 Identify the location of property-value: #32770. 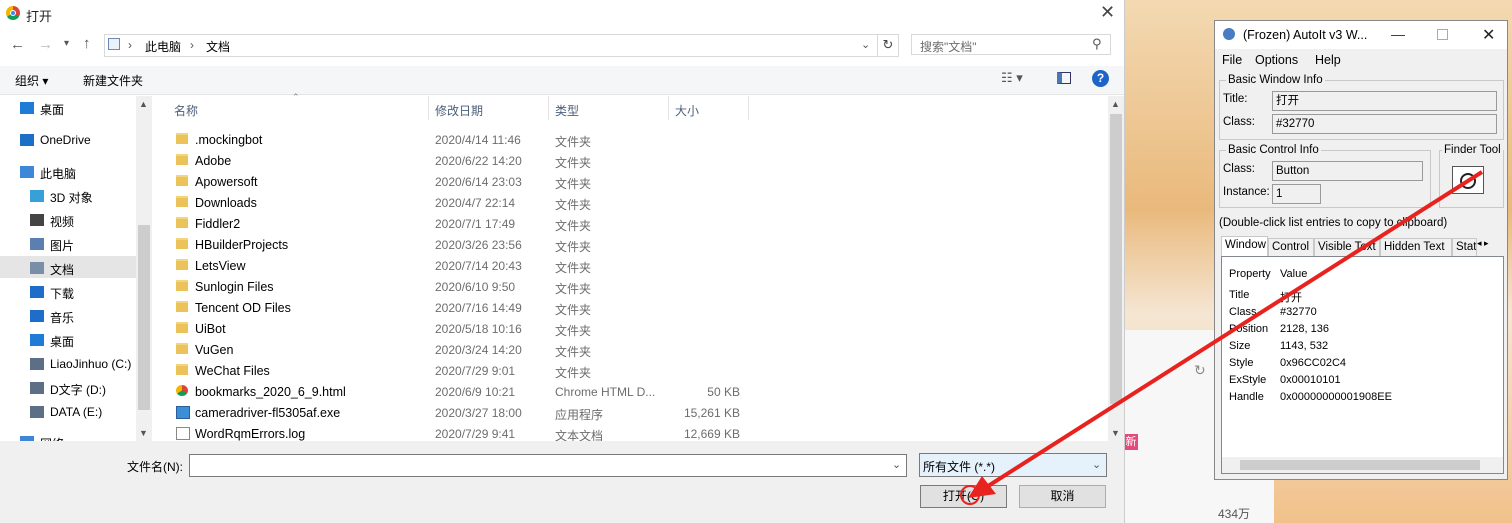
(1298, 312).